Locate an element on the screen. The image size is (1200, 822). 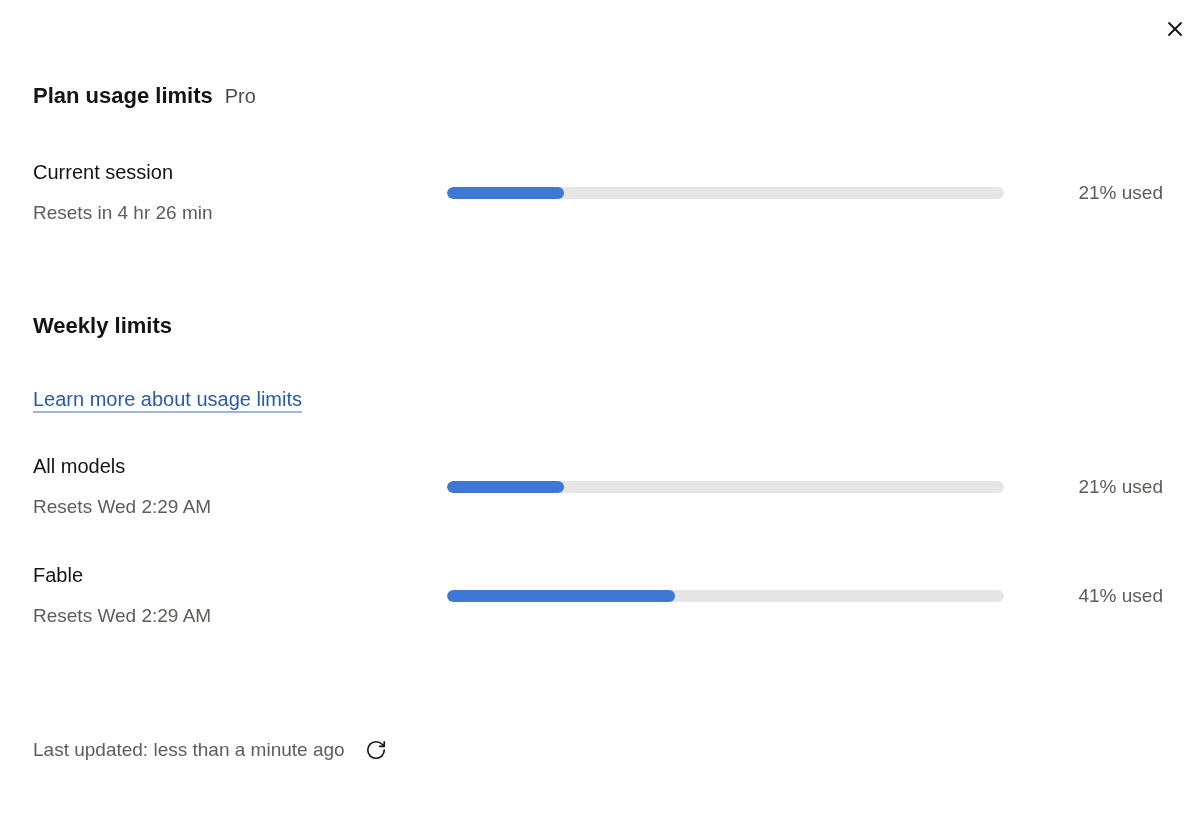
refresh-button is located at coordinates (375, 750).